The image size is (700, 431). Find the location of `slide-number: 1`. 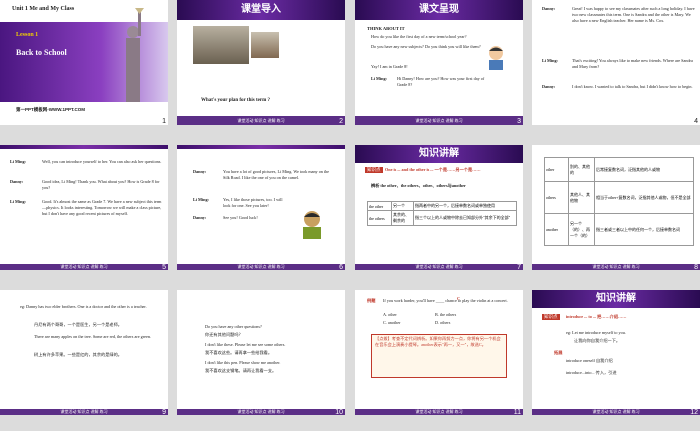

slide-number: 1 is located at coordinates (164, 121).